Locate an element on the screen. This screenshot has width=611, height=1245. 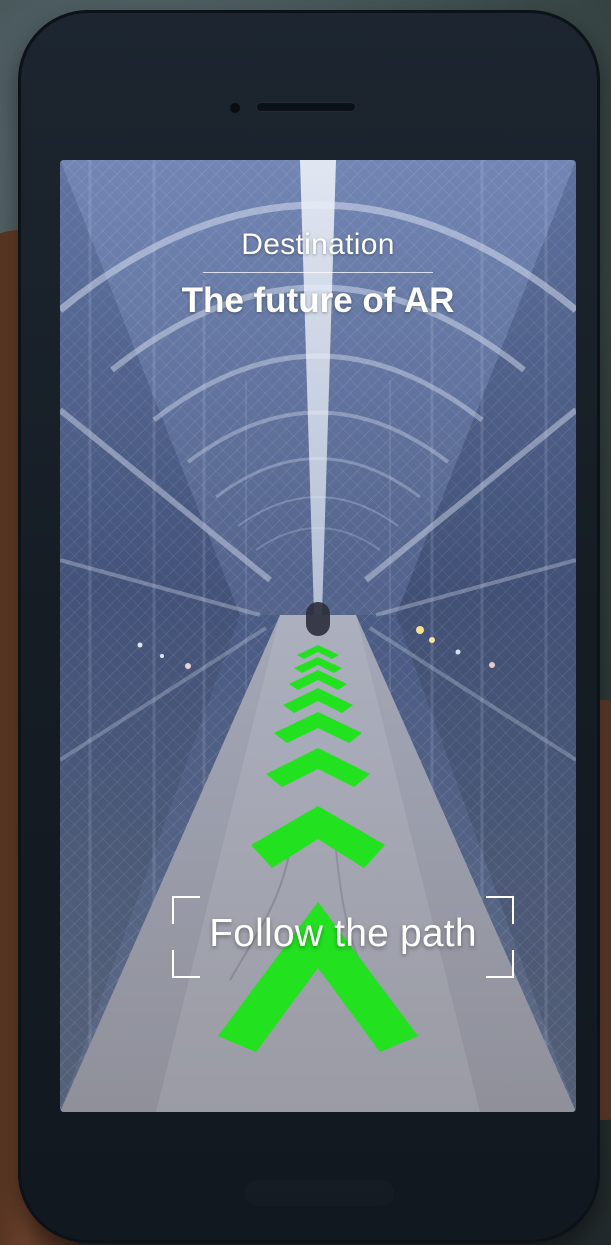
front-camera-icon is located at coordinates (235, 108).